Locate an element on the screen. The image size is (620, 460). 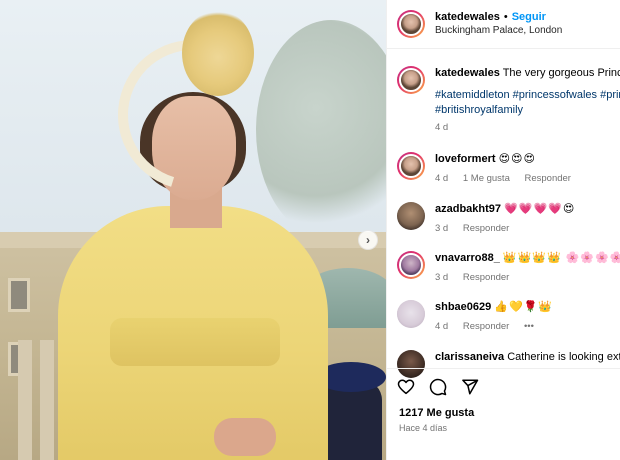
photo-bystander is located at coordinates (352, 420).